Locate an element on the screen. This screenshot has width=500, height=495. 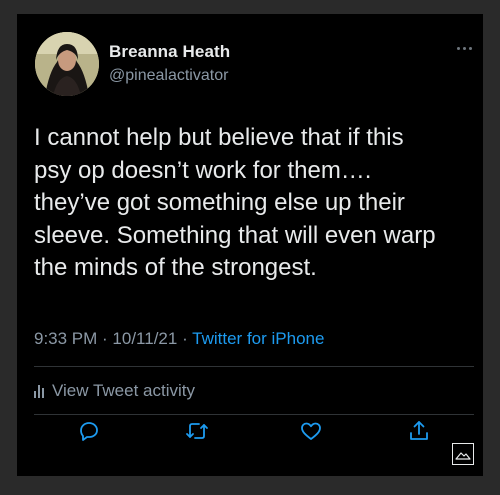
tweet-text-line: I cannot help but believe that if this is located at coordinates (219, 137).